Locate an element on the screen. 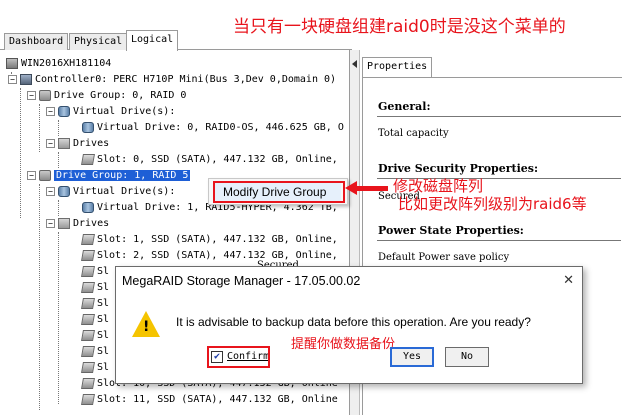  tree-node-slot-8: Sl is located at coordinates (95, 351).